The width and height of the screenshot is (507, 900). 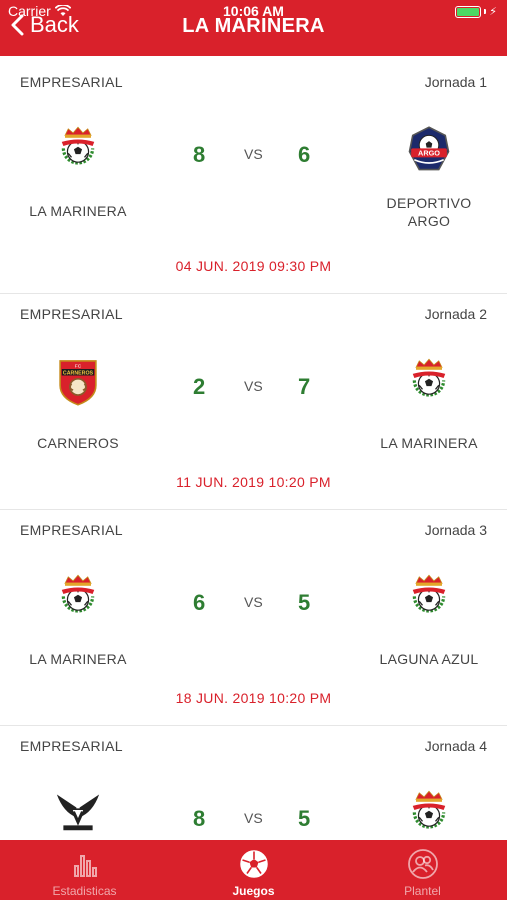 What do you see at coordinates (85, 866) in the screenshot?
I see `bar-chart-icon` at bounding box center [85, 866].